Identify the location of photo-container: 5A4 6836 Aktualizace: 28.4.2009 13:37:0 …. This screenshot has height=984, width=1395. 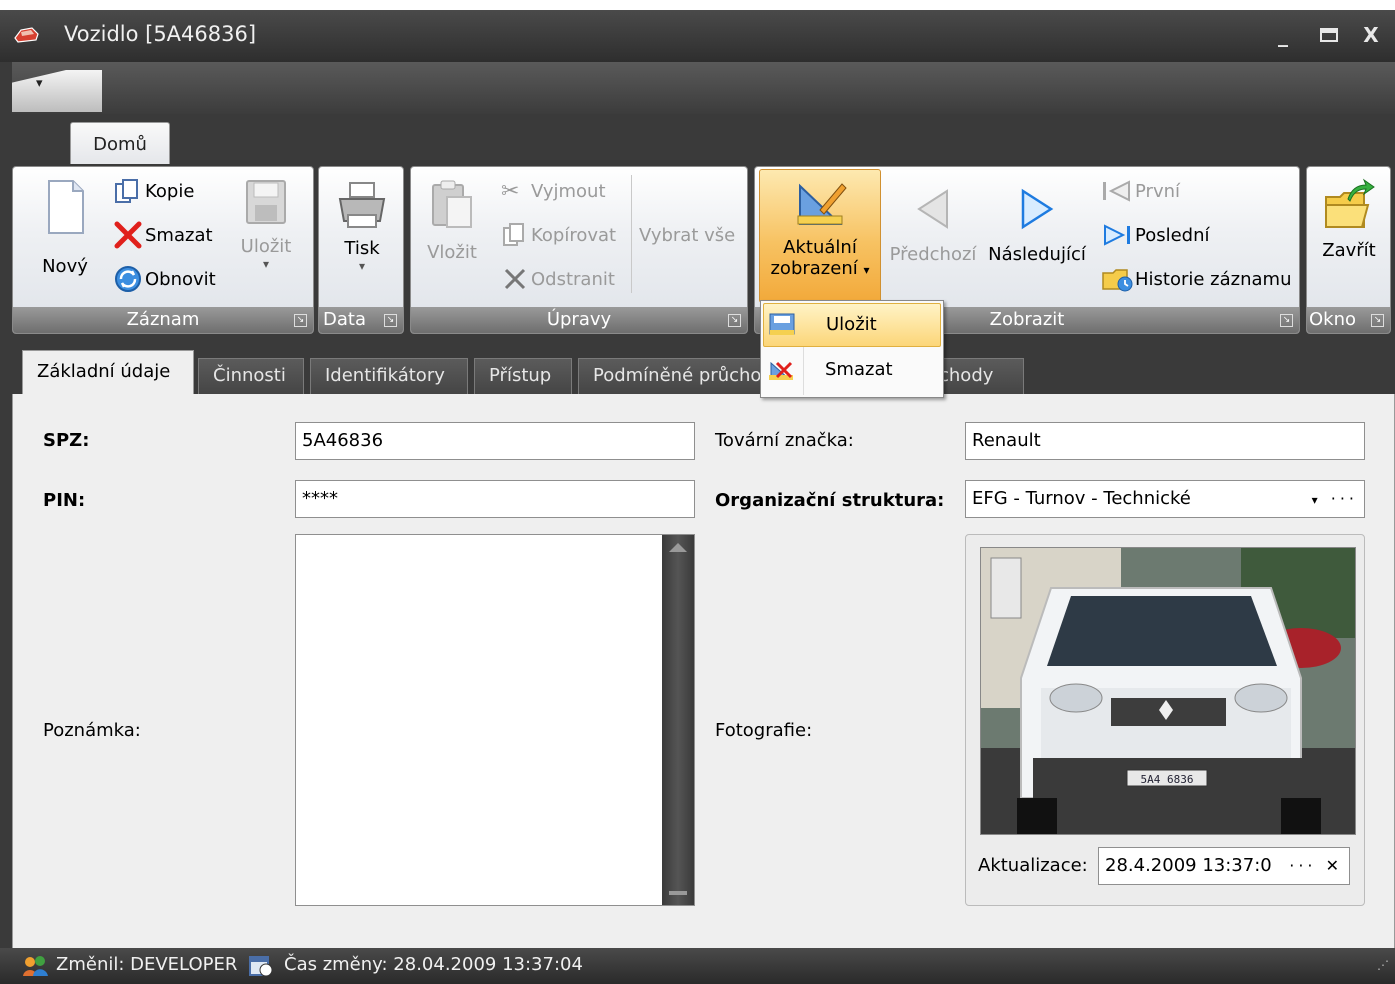
(1165, 720).